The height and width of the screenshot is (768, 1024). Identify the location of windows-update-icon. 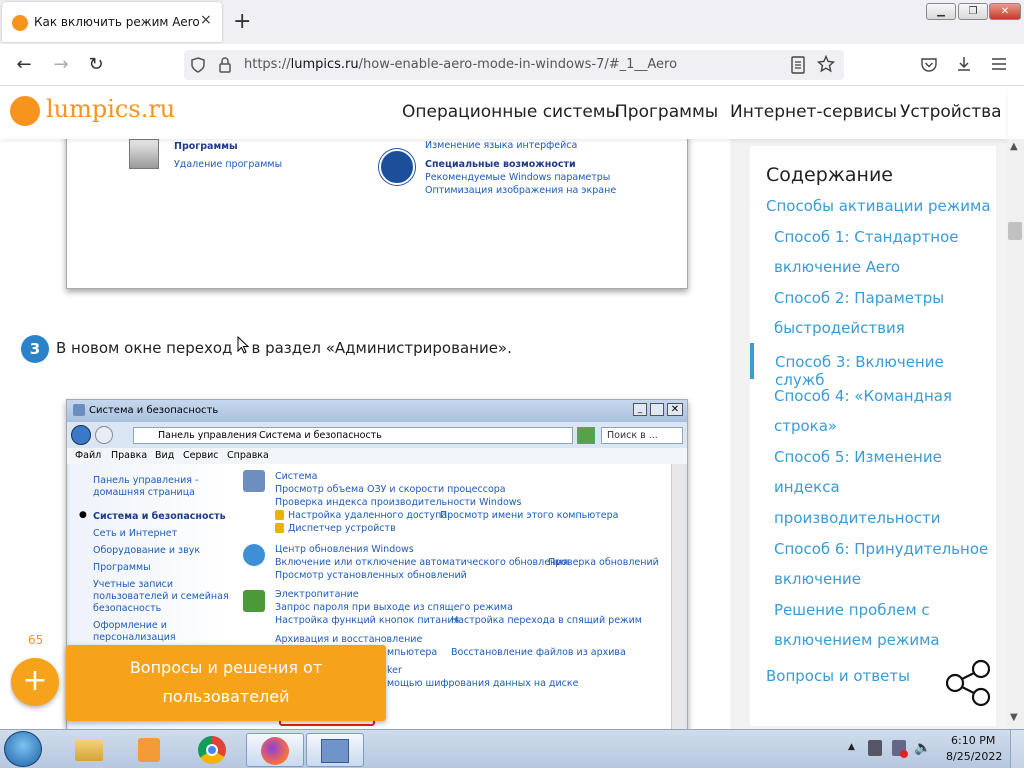
(254, 555).